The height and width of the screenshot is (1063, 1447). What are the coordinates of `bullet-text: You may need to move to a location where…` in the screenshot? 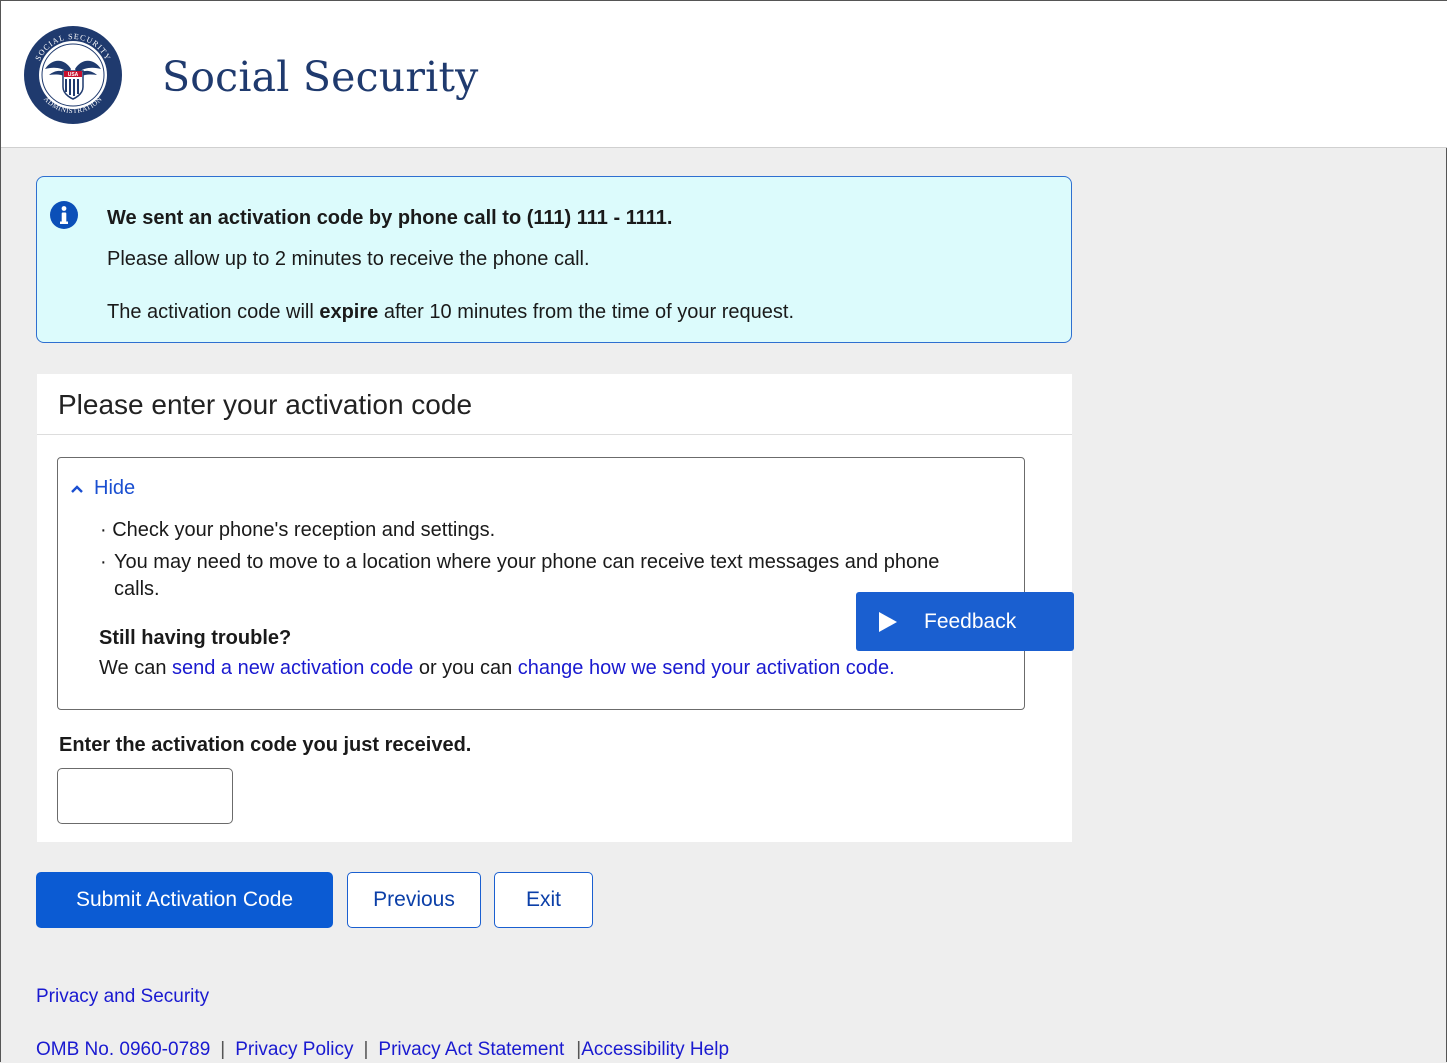 It's located at (527, 575).